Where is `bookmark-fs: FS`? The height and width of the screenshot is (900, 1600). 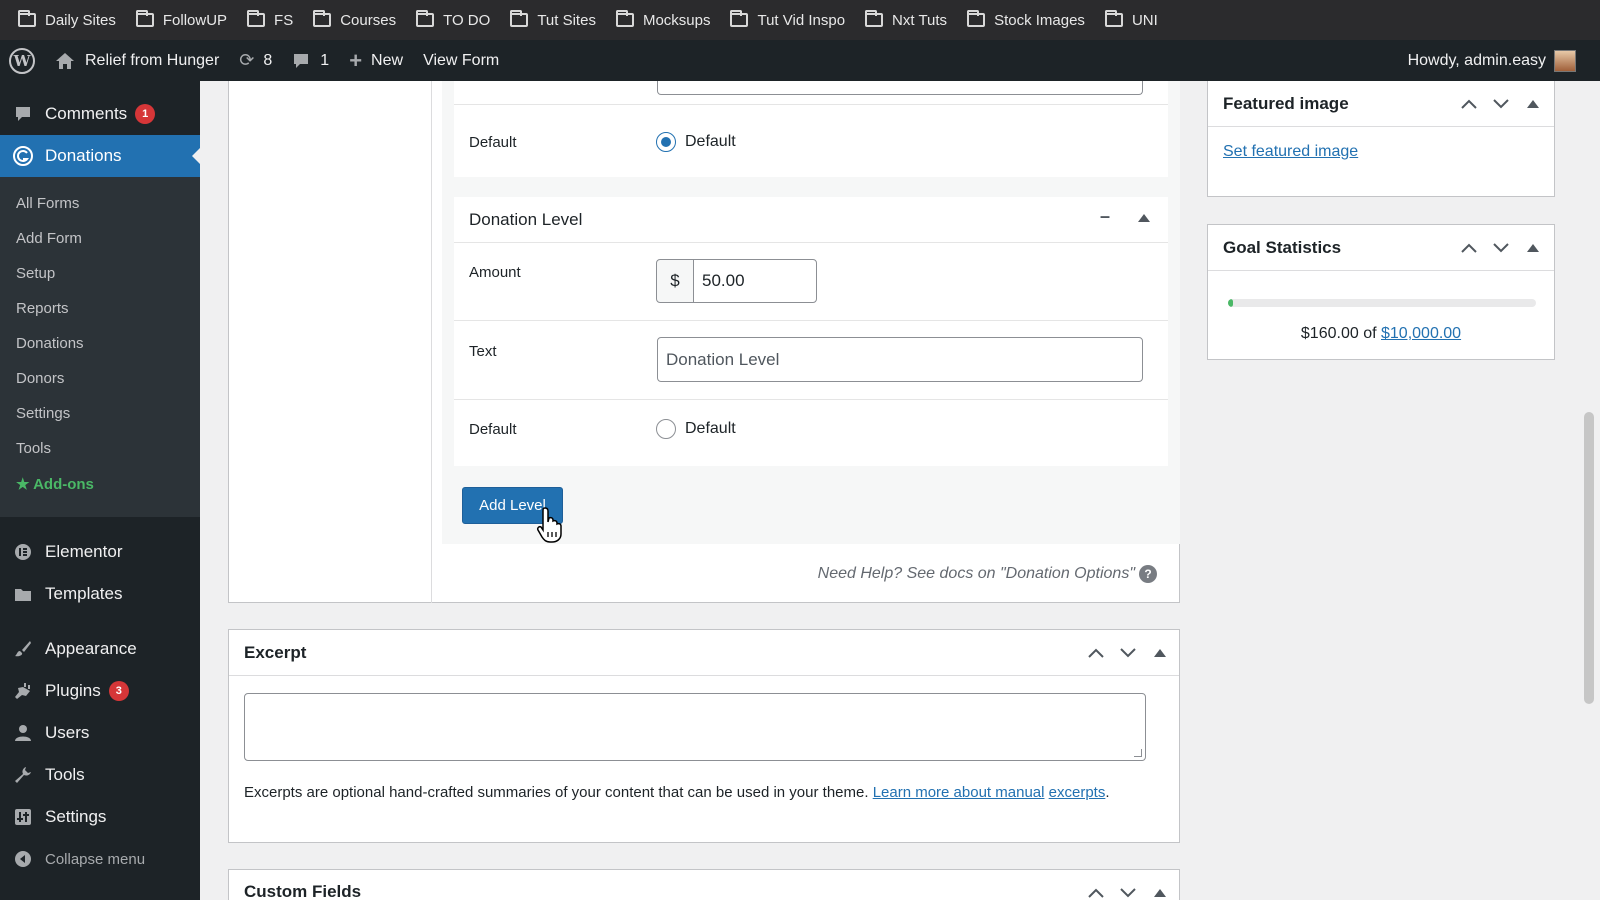 bookmark-fs: FS is located at coordinates (270, 19).